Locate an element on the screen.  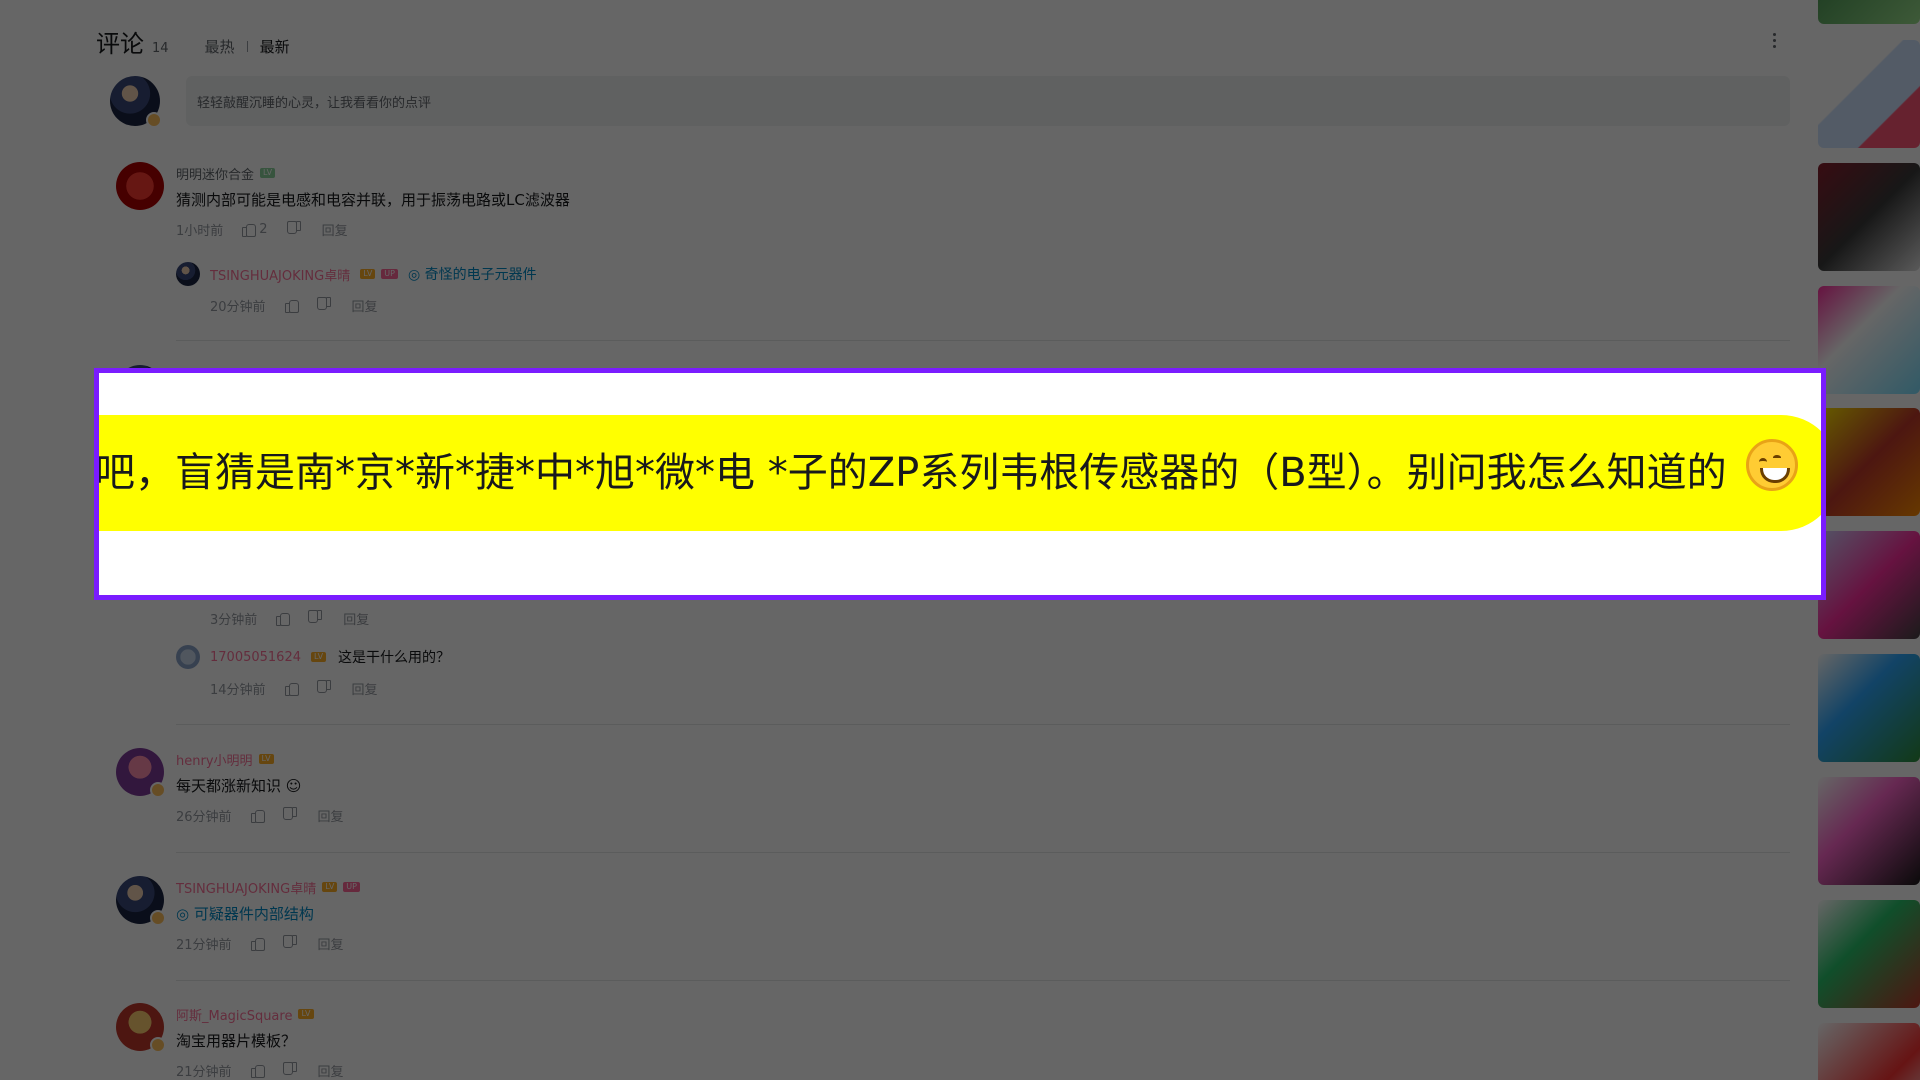
vip-badge-icon is located at coordinates (158, 790).